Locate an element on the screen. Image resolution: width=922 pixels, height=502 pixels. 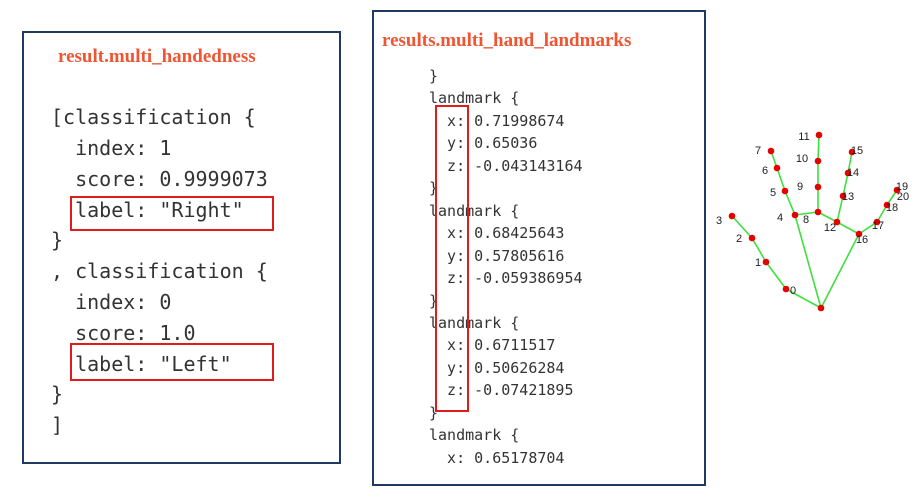
landmark-label-7: 7 is located at coordinates (758, 151).